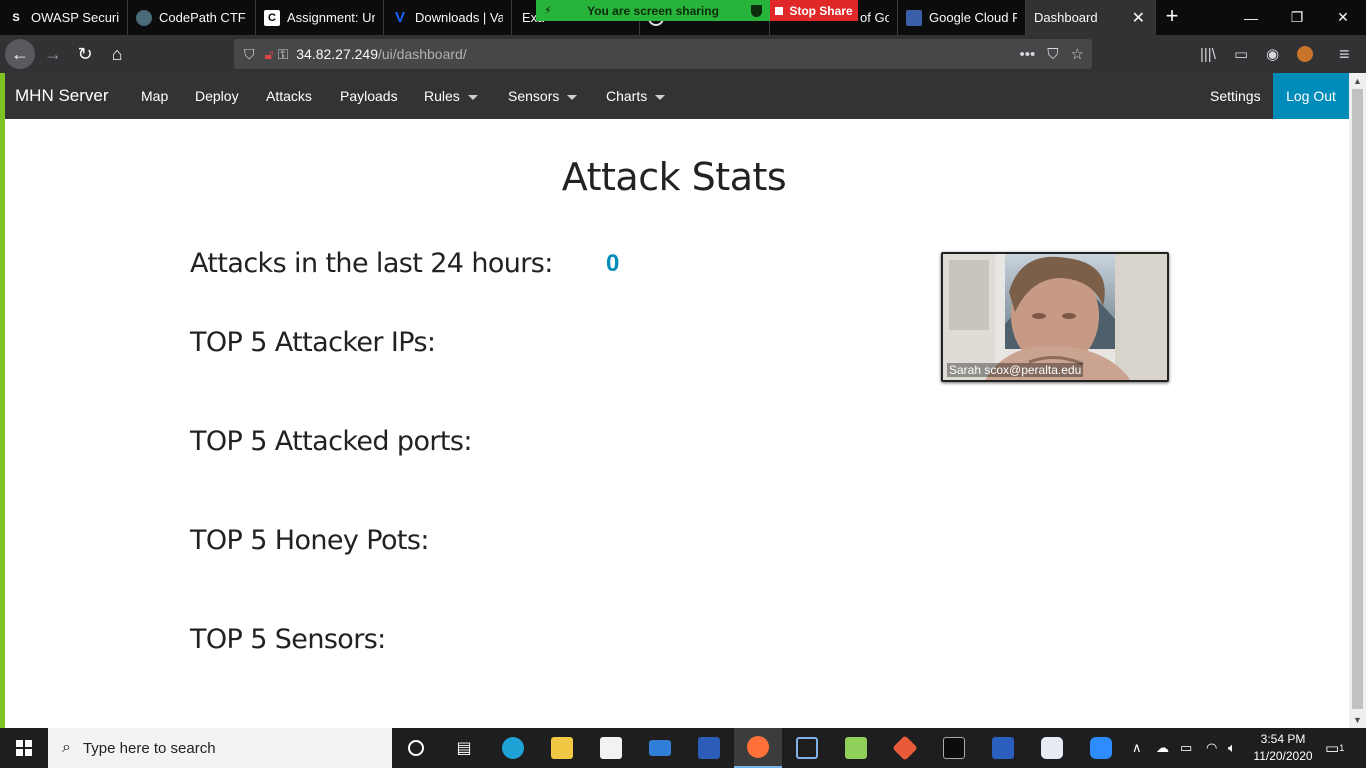  I want to click on bookmark-star-icon: ☆, so click(1077, 54).